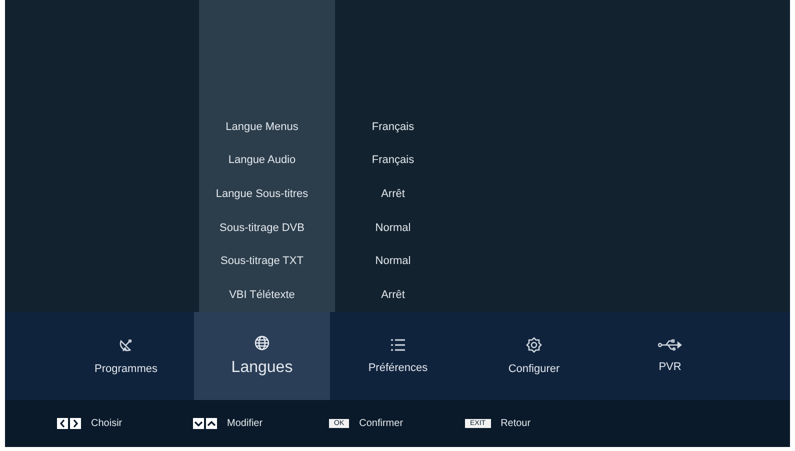 The height and width of the screenshot is (451, 795). Describe the element at coordinates (106, 423) in the screenshot. I see `hint-label: Choisir` at that location.